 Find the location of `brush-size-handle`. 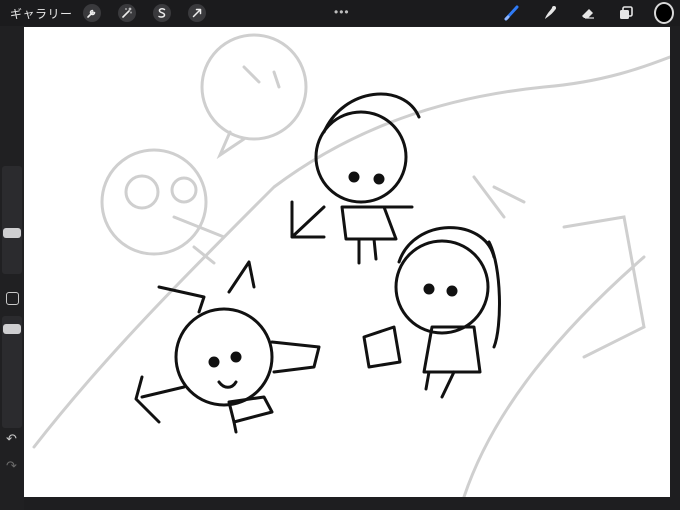

brush-size-handle is located at coordinates (12, 233).